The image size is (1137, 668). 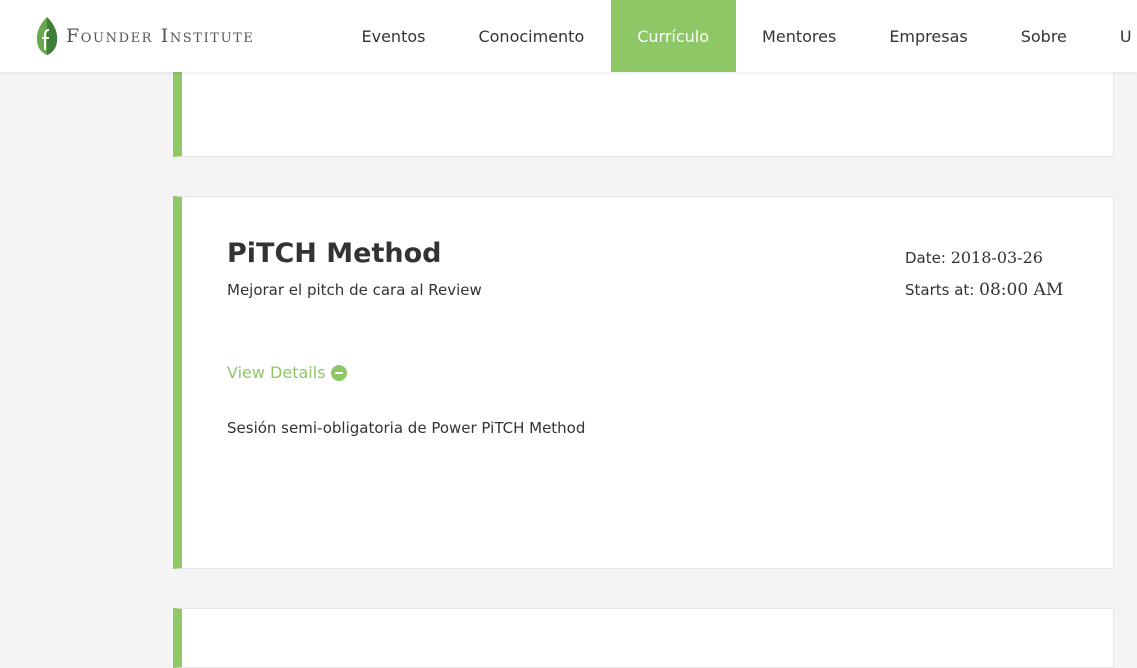 What do you see at coordinates (1021, 290) in the screenshot?
I see `starts-at-value: 08:00 AM` at bounding box center [1021, 290].